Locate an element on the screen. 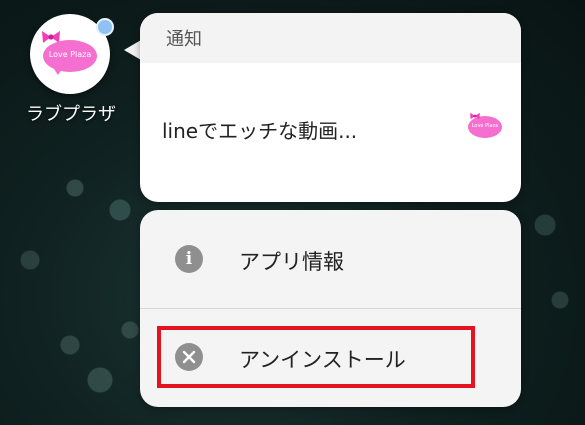 The image size is (585, 425). logo-text: Love Plaza is located at coordinates (70, 54).